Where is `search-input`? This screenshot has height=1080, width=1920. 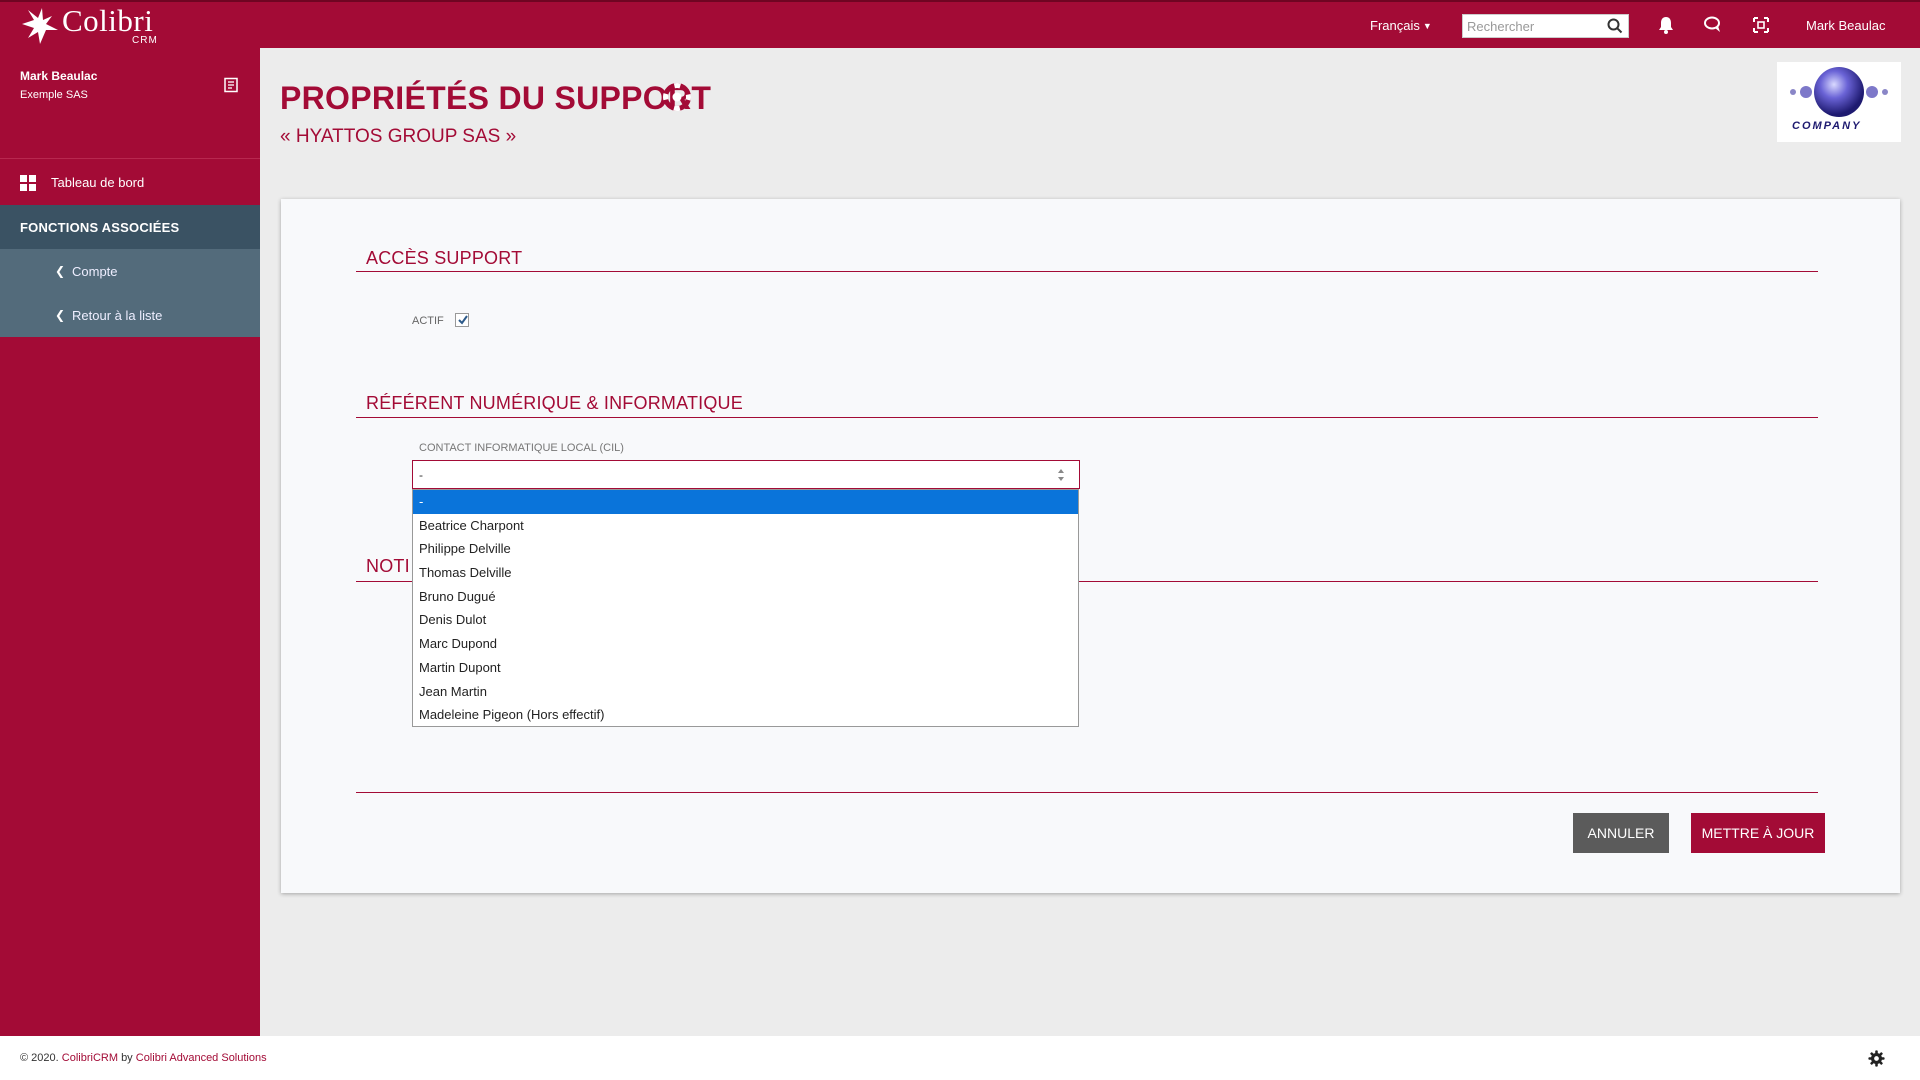
search-input is located at coordinates (1533, 26).